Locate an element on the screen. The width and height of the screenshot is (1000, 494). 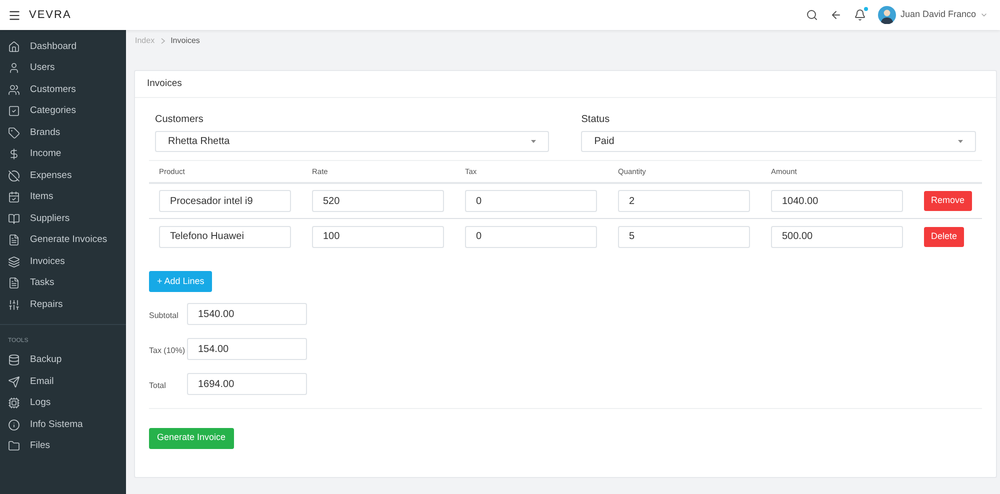
select-field: Paid is located at coordinates (778, 141).